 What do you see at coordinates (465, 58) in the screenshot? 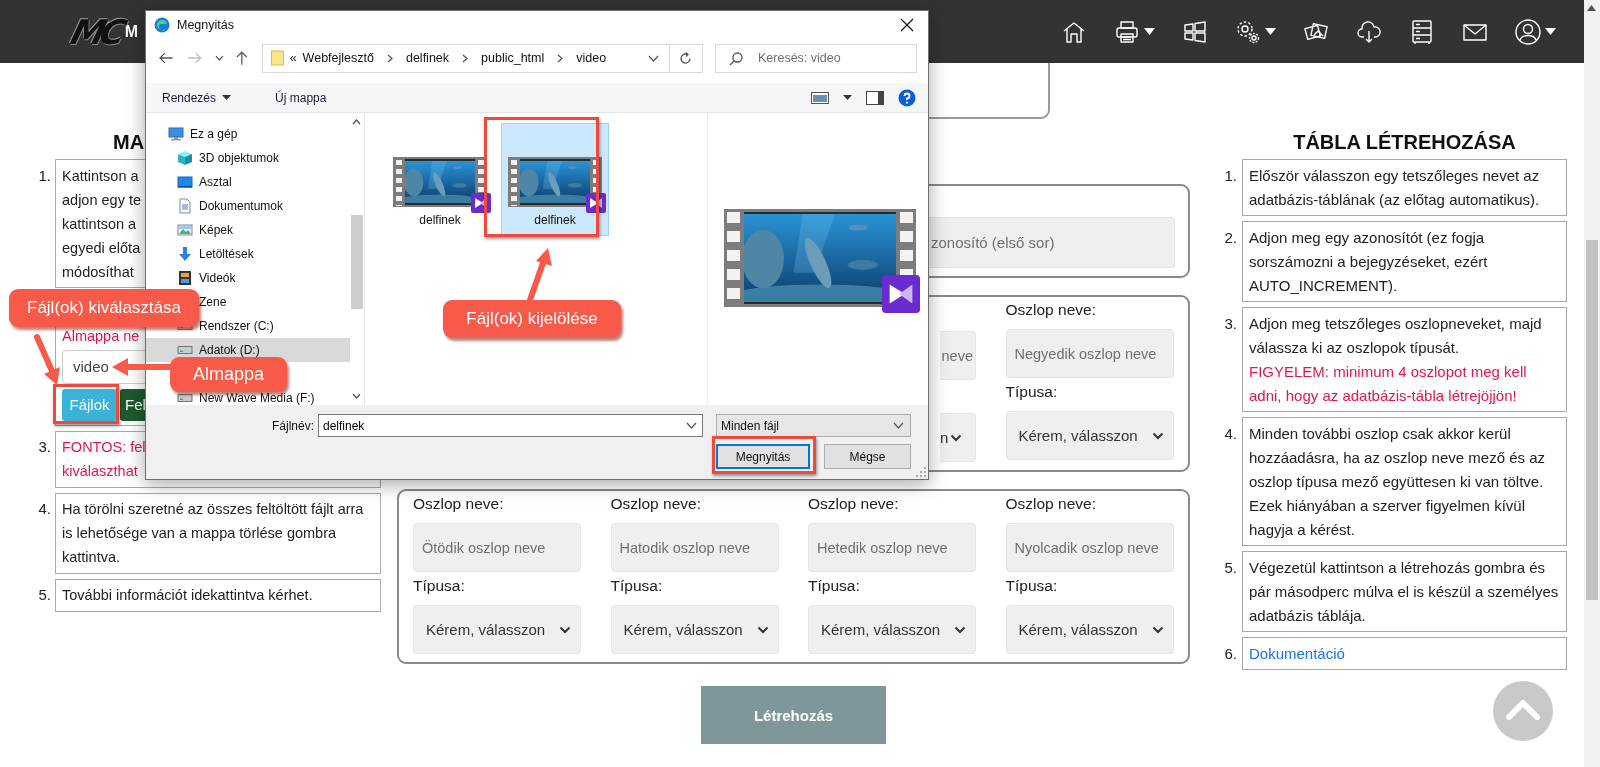
I see `address-bar: « Webfejlesztő delfinek public_html video` at bounding box center [465, 58].